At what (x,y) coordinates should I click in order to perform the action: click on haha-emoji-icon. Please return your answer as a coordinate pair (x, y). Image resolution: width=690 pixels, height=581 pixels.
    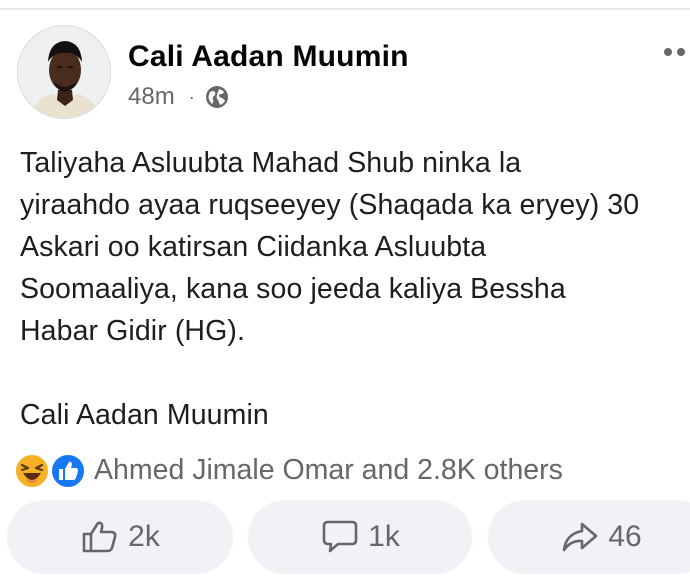
    Looking at the image, I should click on (32, 471).